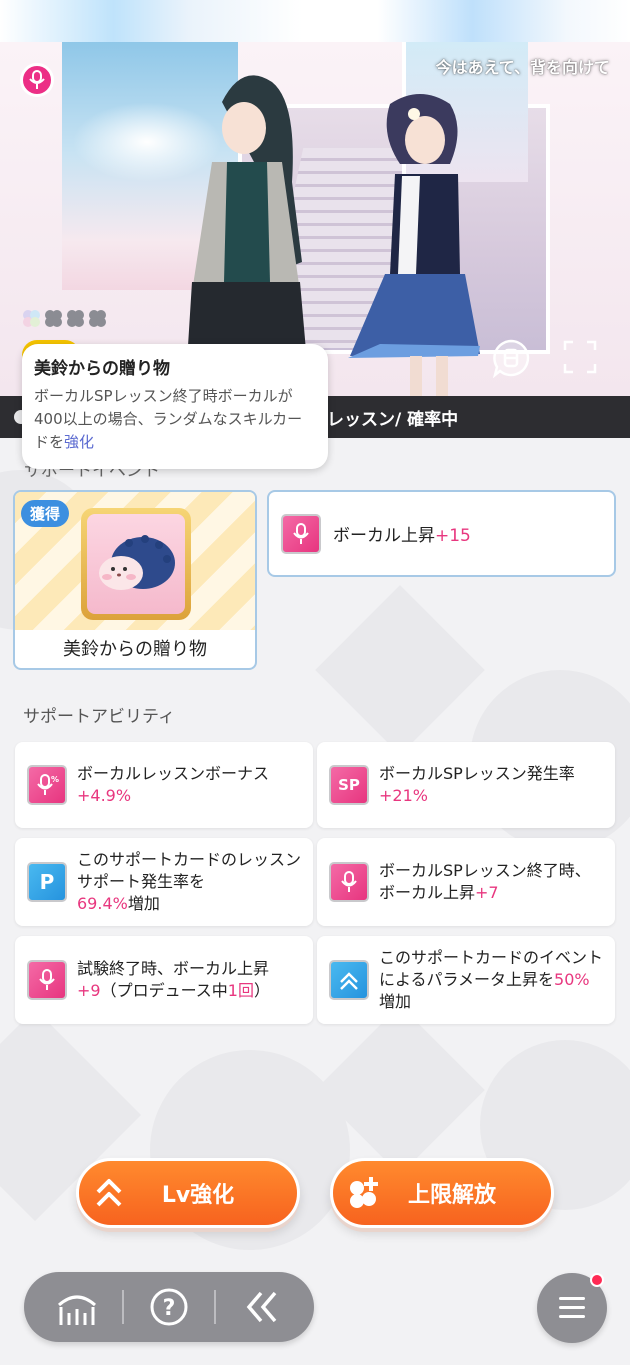  I want to click on vocal-type-badge, so click(37, 80).